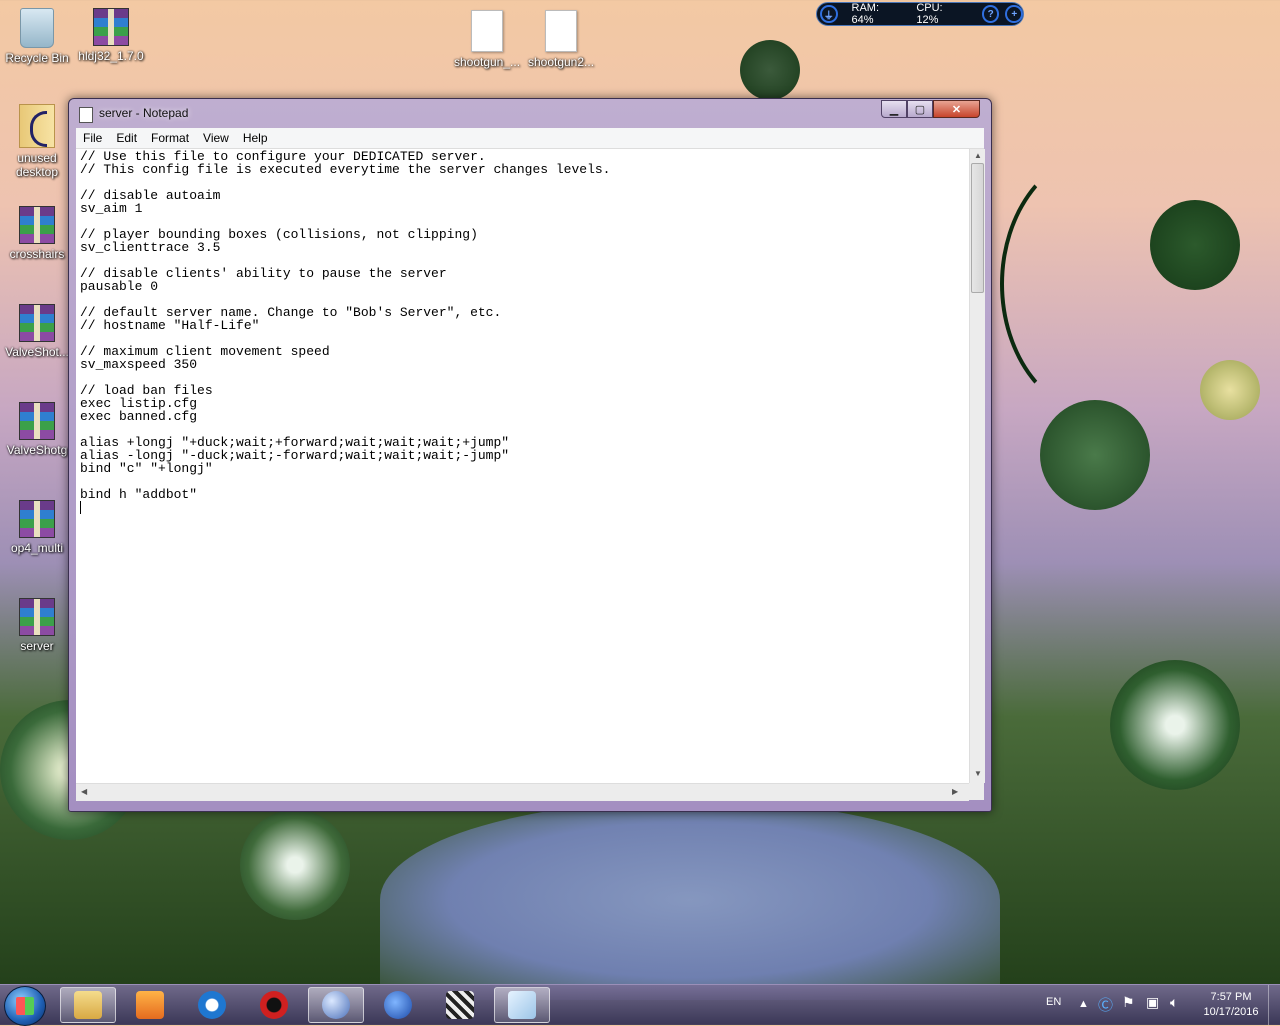 The width and height of the screenshot is (1280, 1026). Describe the element at coordinates (119, 286) in the screenshot. I see `editor-line: pausable 0` at that location.